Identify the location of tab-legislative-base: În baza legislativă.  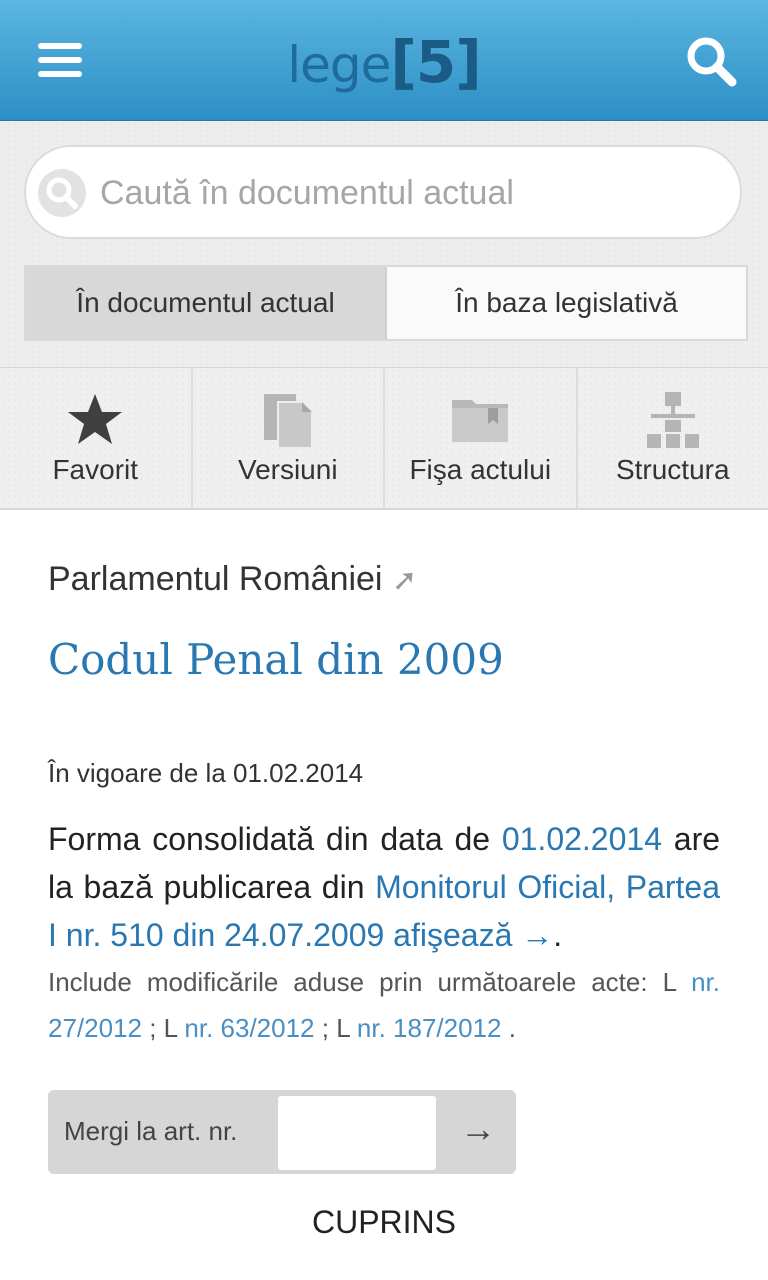
(566, 303).